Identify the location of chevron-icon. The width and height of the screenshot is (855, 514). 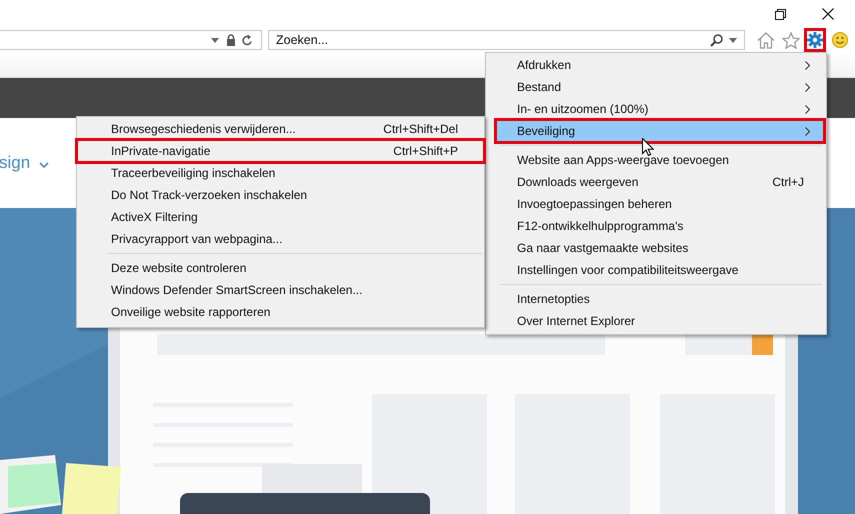
(44, 165).